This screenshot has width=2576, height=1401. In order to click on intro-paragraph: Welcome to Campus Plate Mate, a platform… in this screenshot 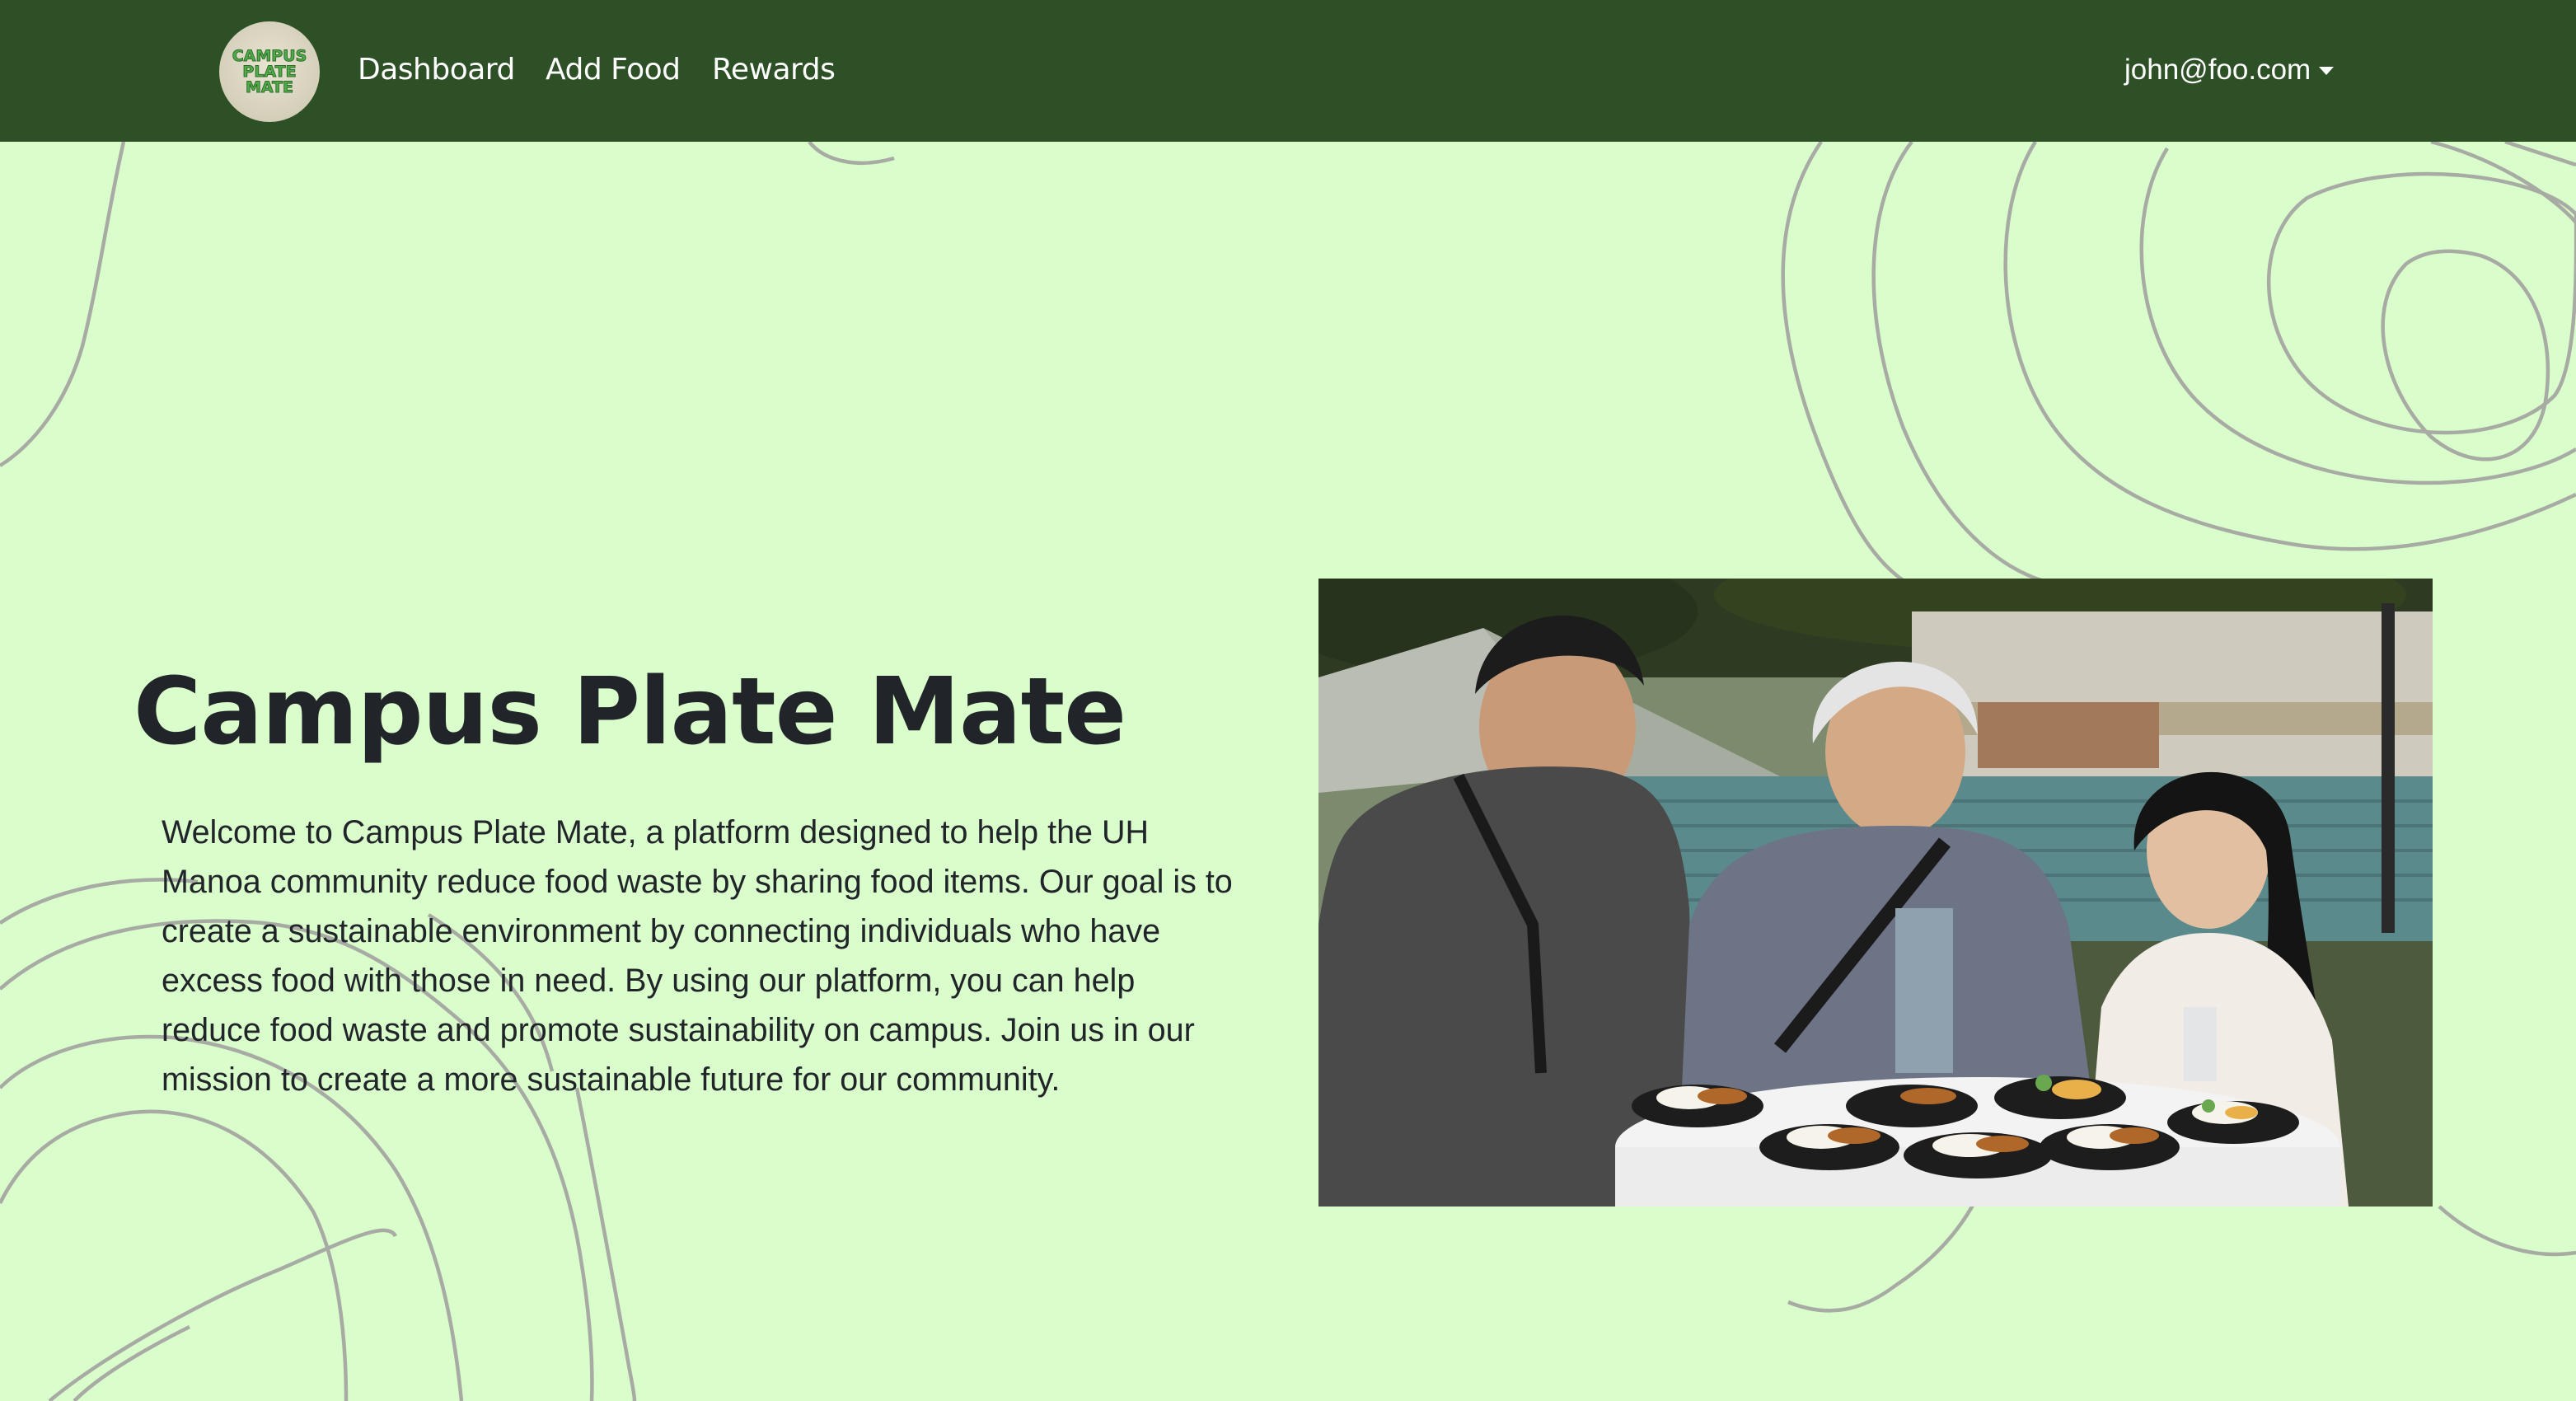, I will do `click(697, 956)`.